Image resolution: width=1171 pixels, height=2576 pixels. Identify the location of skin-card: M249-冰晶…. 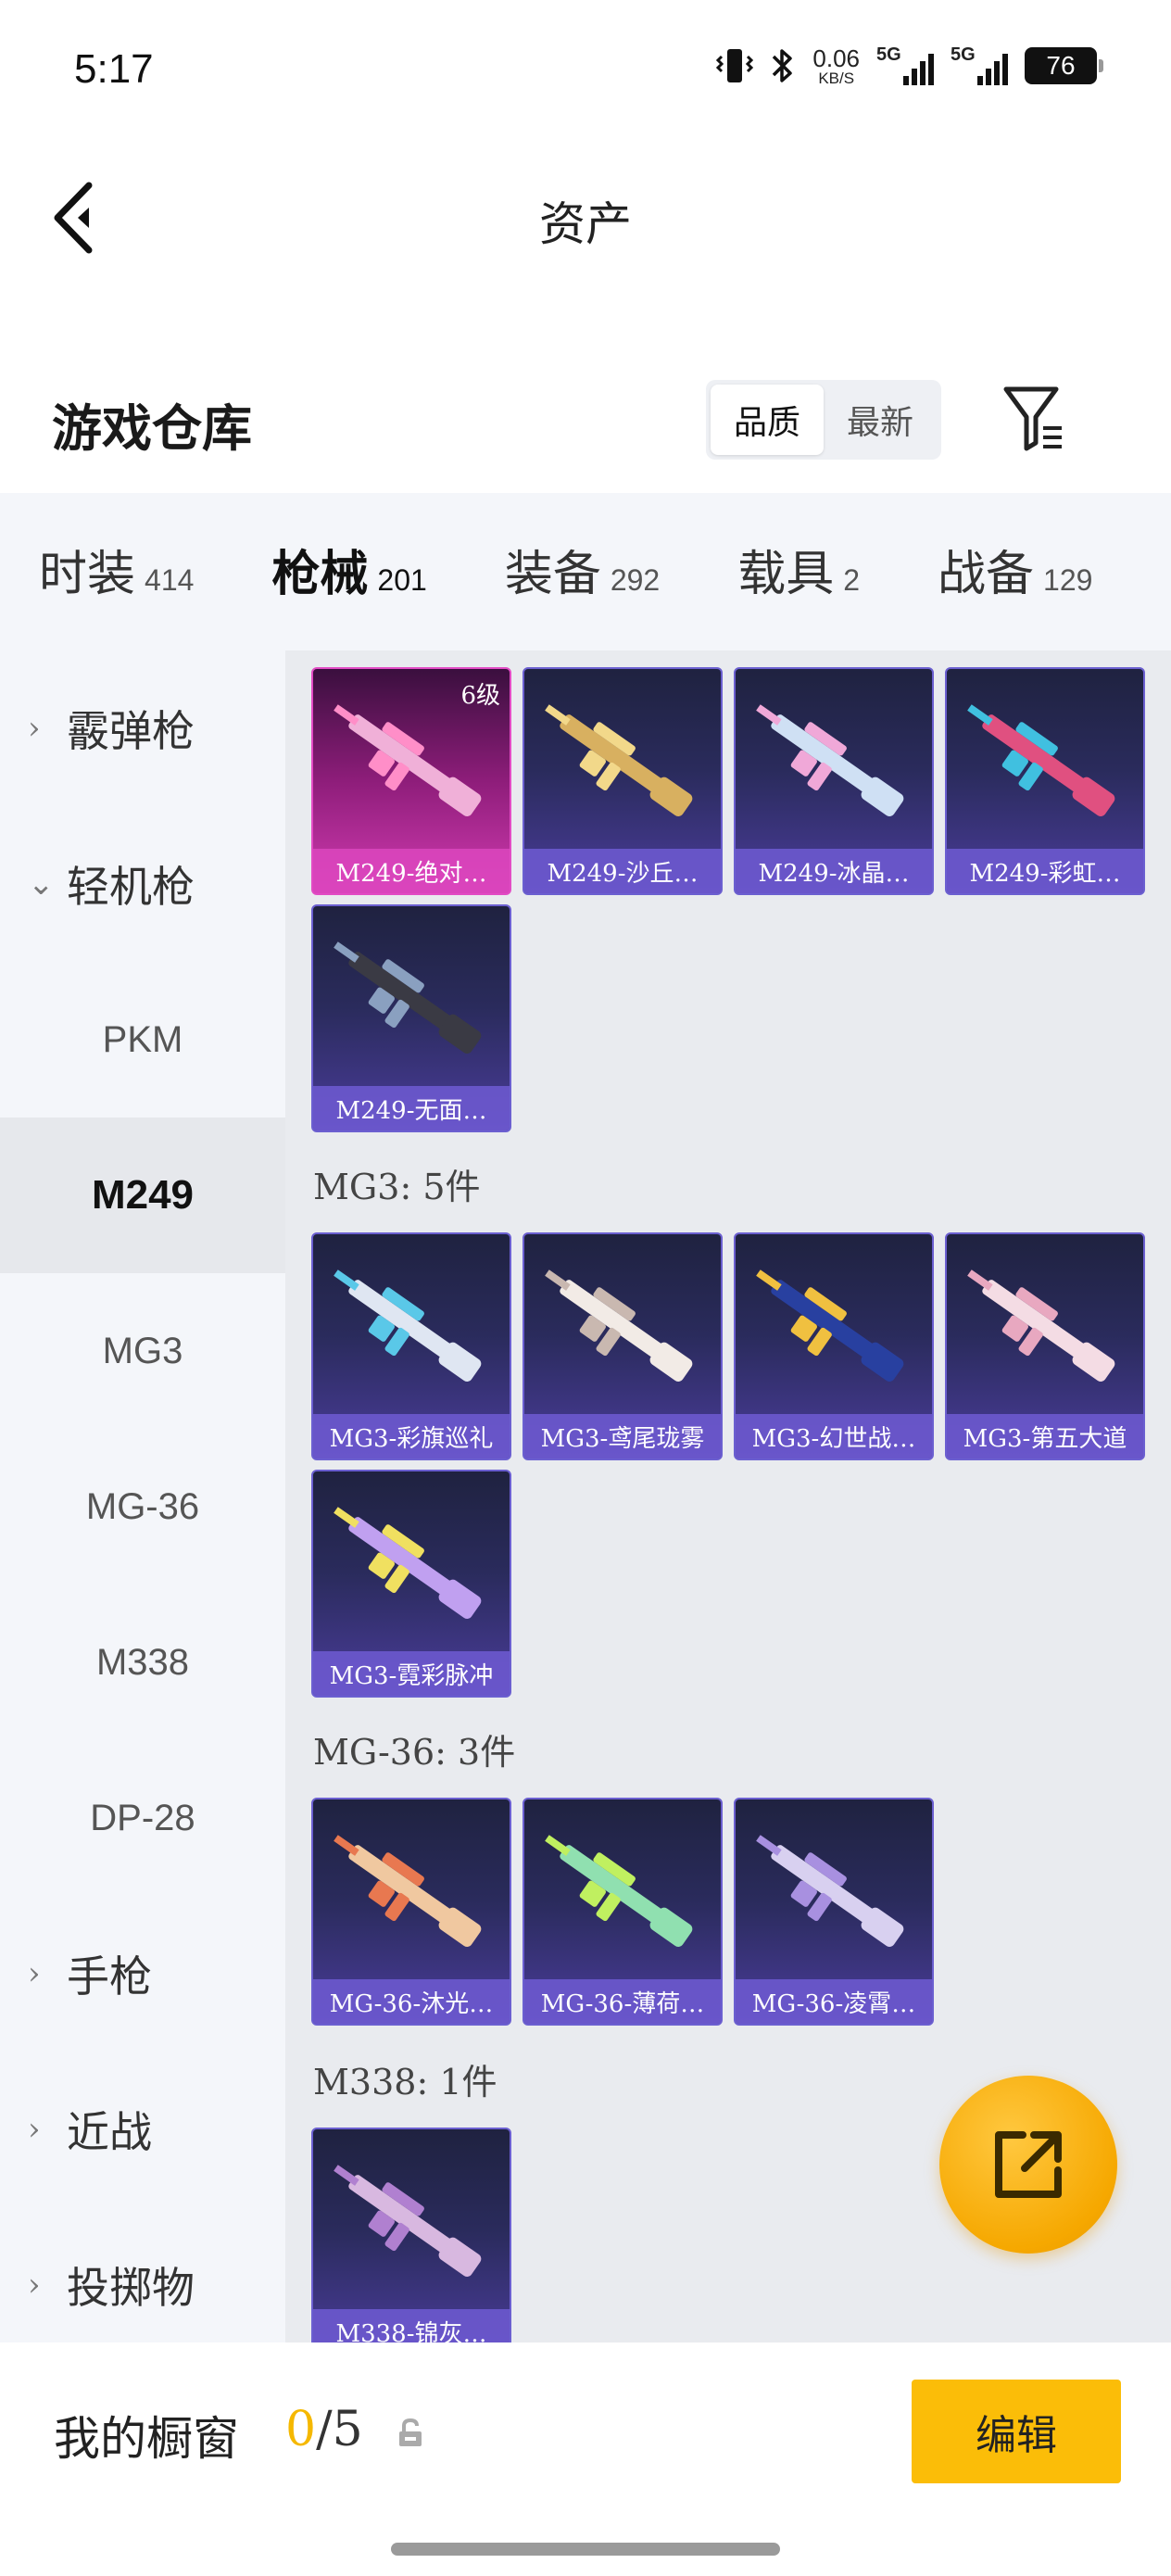
(834, 781).